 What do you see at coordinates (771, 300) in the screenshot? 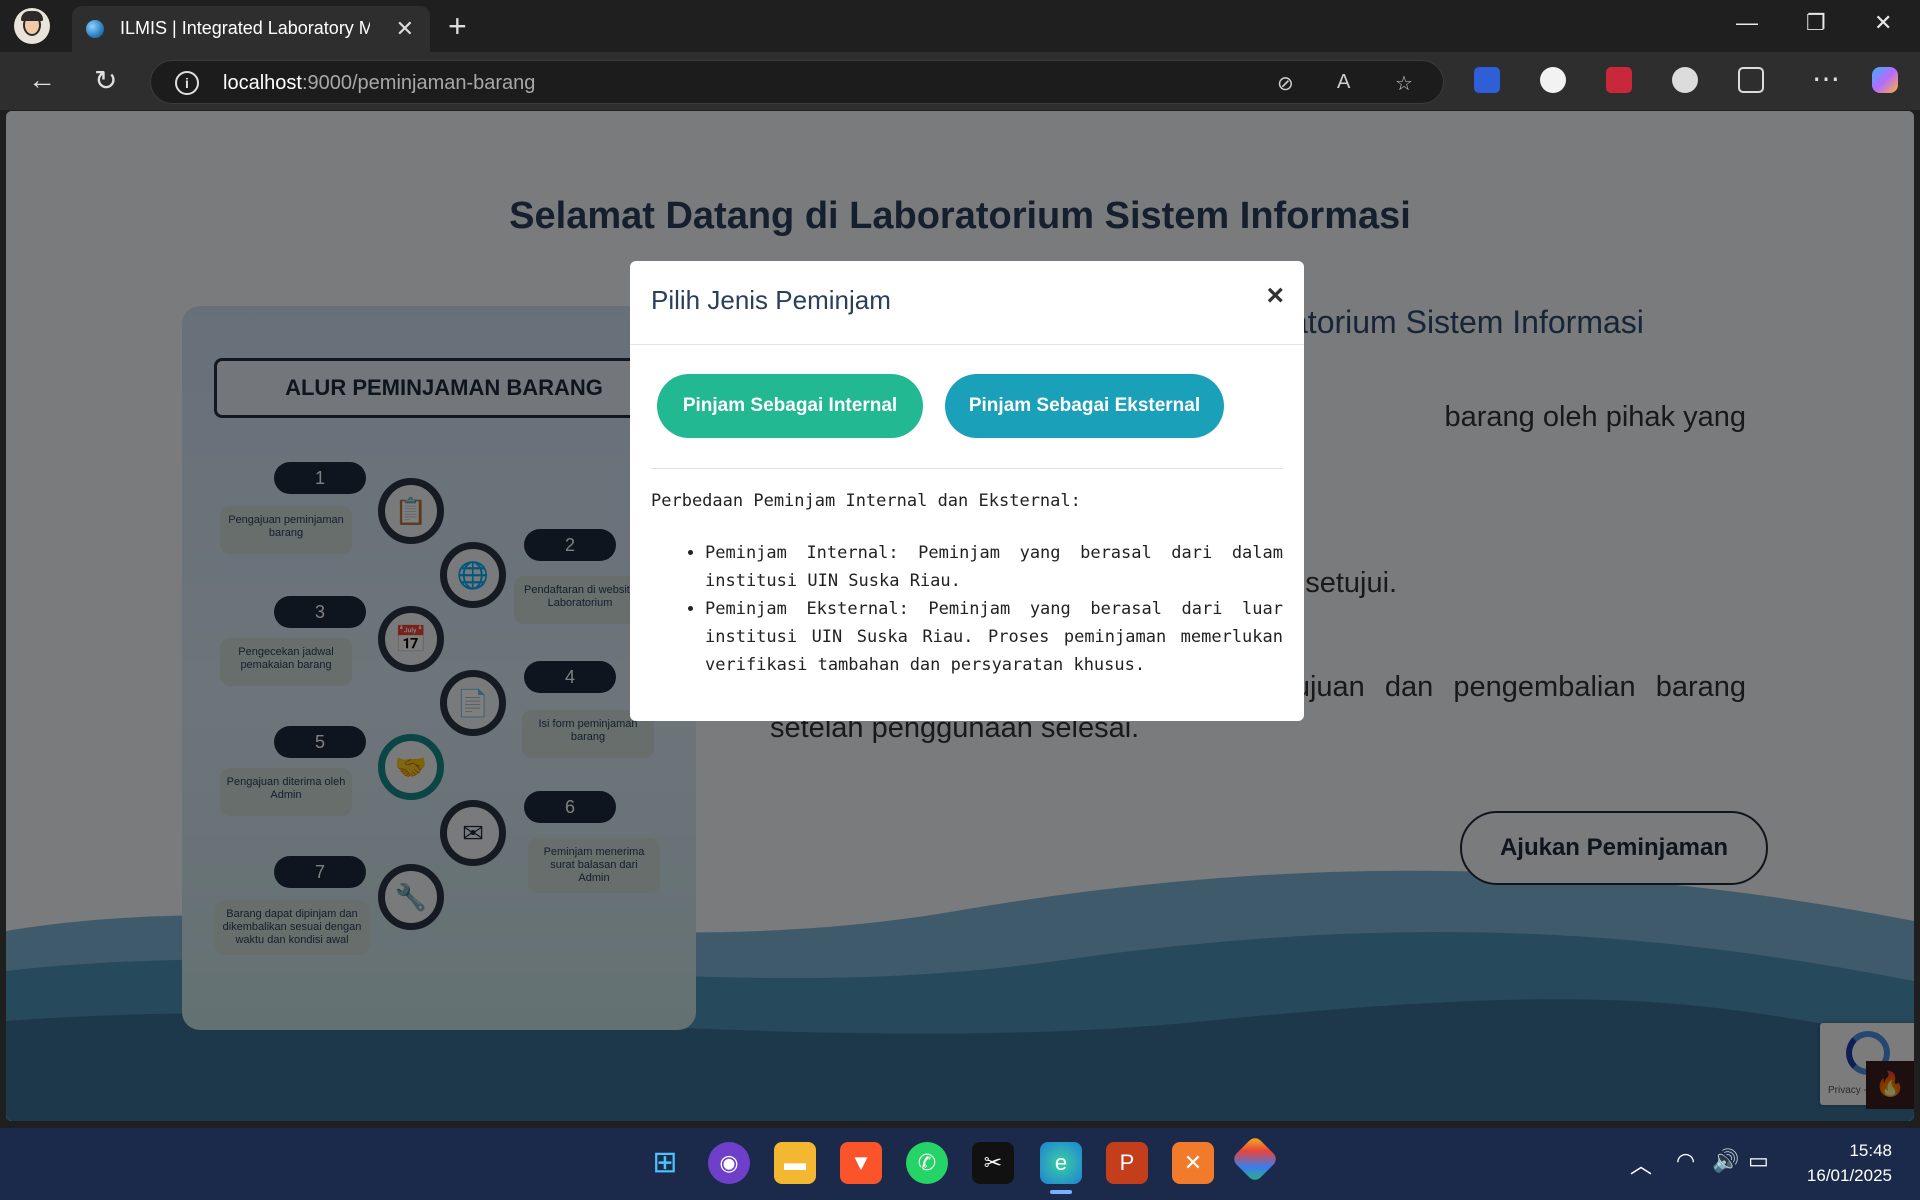
I see `modal-title: Pilih Jenis Peminjam` at bounding box center [771, 300].